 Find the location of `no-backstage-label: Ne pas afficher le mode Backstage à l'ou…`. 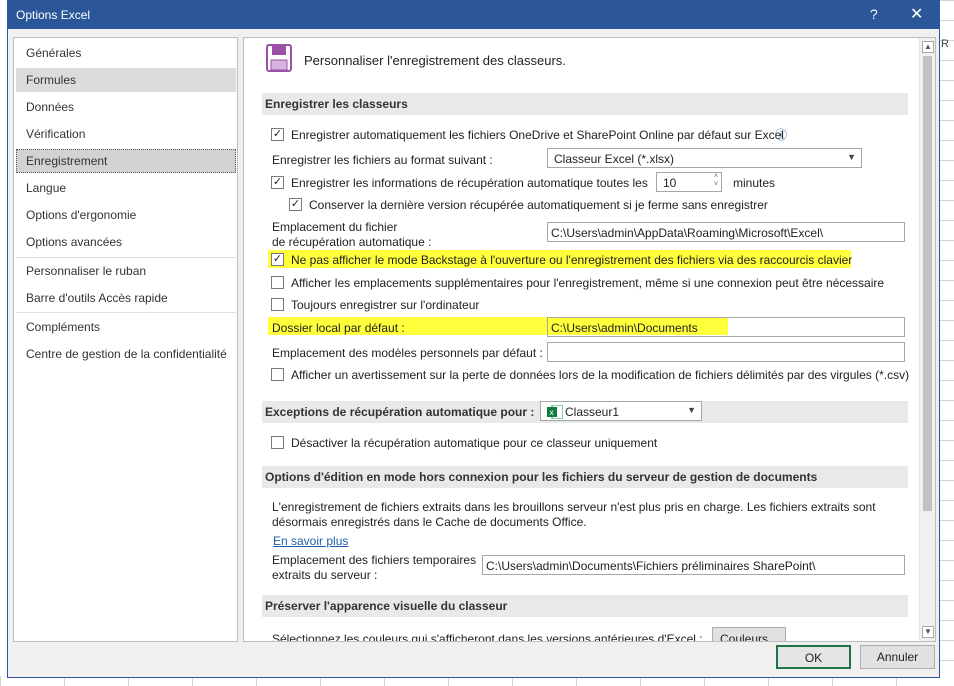

no-backstage-label: Ne pas afficher le mode Backstage à l'ou… is located at coordinates (572, 260).